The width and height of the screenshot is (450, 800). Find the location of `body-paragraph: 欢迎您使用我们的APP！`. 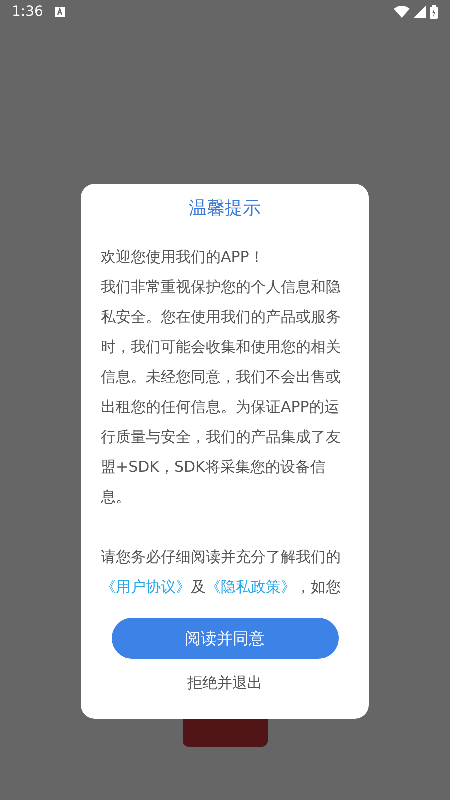

body-paragraph: 欢迎您使用我们的APP！ is located at coordinates (183, 257).